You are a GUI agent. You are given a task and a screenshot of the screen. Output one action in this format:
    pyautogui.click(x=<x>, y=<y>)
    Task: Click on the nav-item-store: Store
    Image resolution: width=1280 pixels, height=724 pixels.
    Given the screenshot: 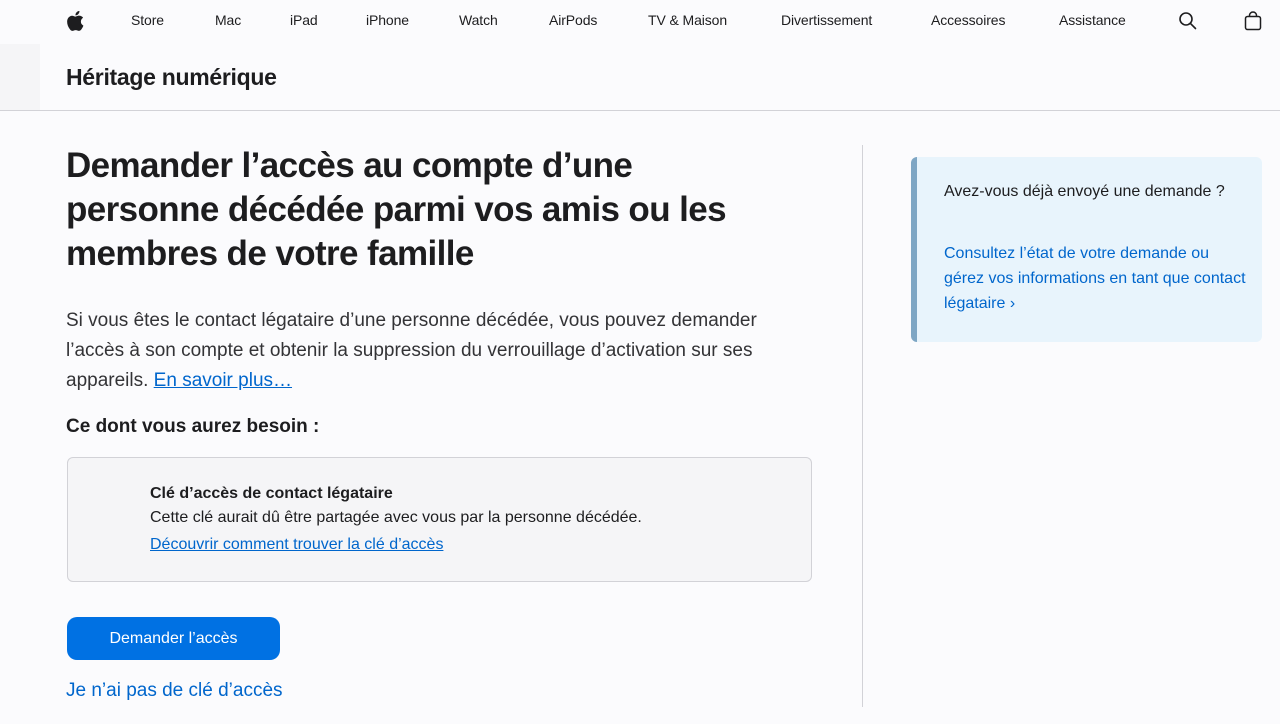 What is the action you would take?
    pyautogui.click(x=147, y=20)
    